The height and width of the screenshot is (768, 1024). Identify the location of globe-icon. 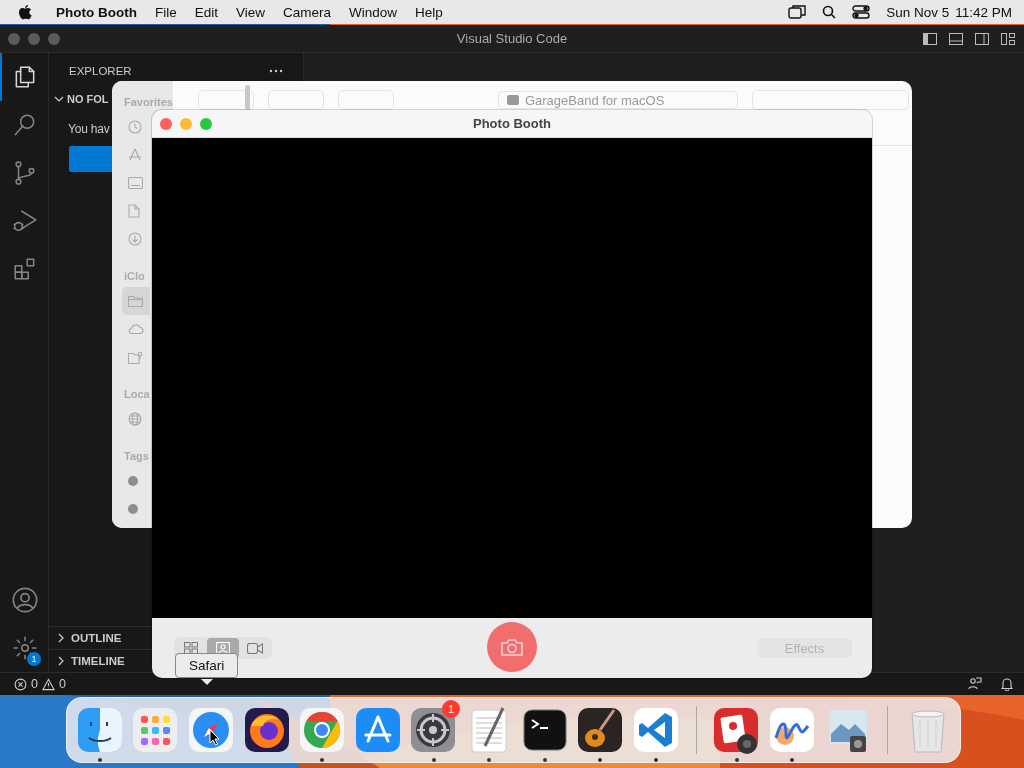
(135, 419).